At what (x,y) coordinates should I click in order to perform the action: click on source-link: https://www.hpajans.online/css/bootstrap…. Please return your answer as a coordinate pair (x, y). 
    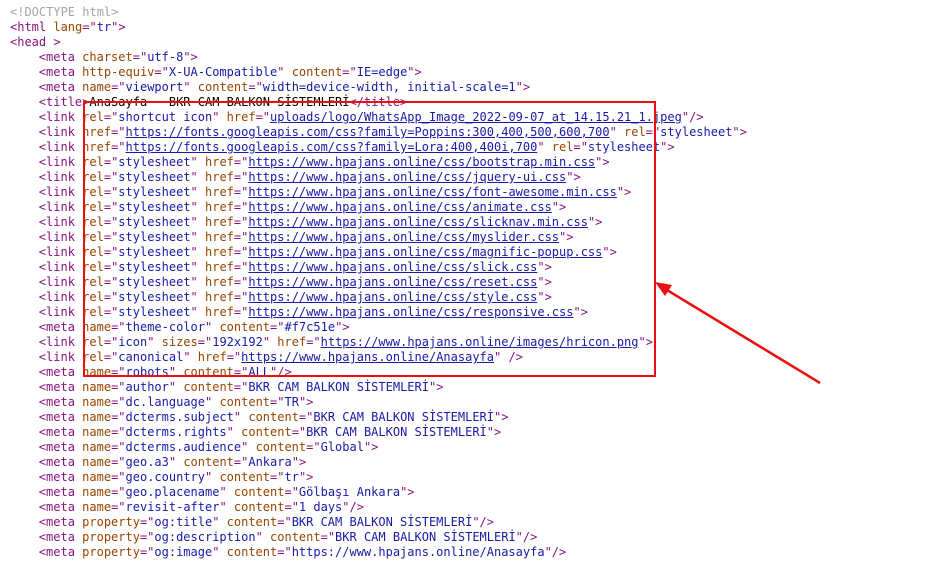
    Looking at the image, I should click on (421, 162).